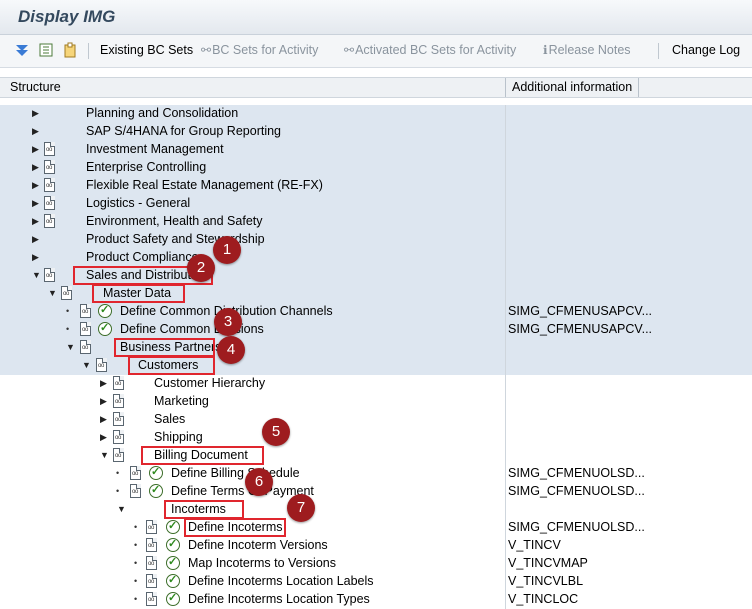 The height and width of the screenshot is (609, 752). What do you see at coordinates (138, 203) in the screenshot?
I see `tree-node-label: Logistics - General` at bounding box center [138, 203].